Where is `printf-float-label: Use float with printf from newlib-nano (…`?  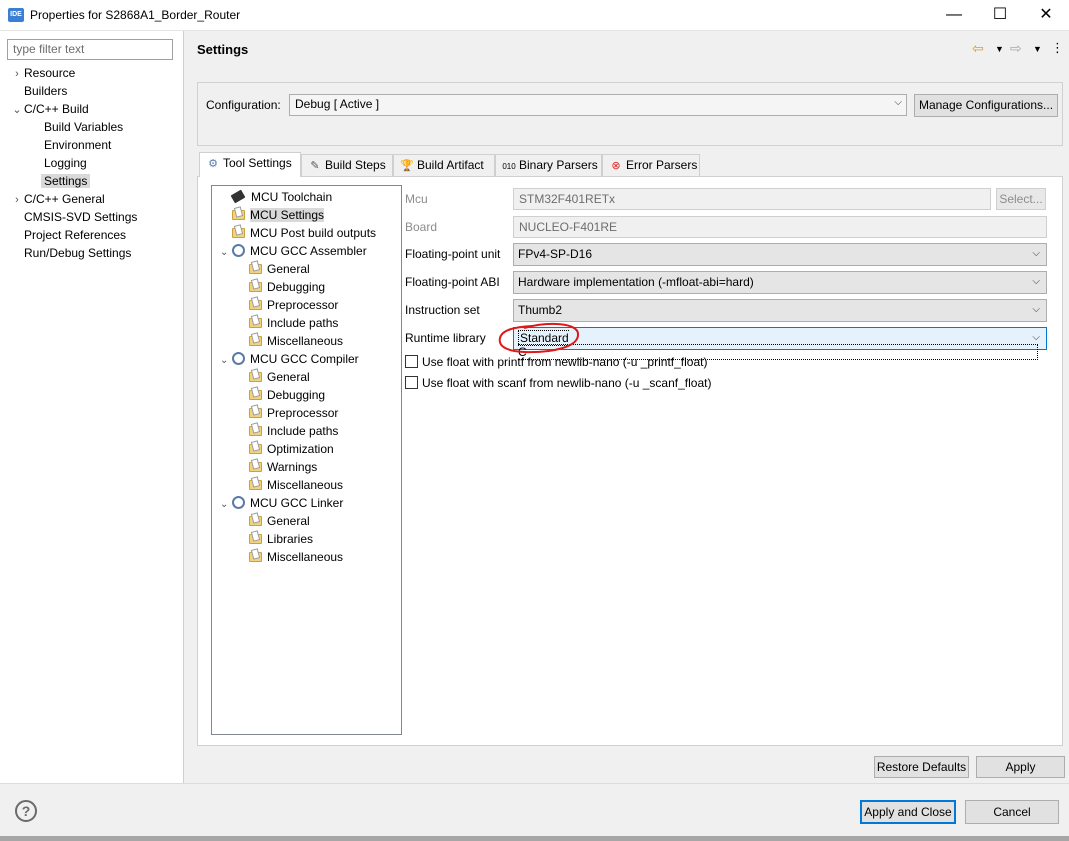
printf-float-label: Use float with printf from newlib-nano (… is located at coordinates (565, 362).